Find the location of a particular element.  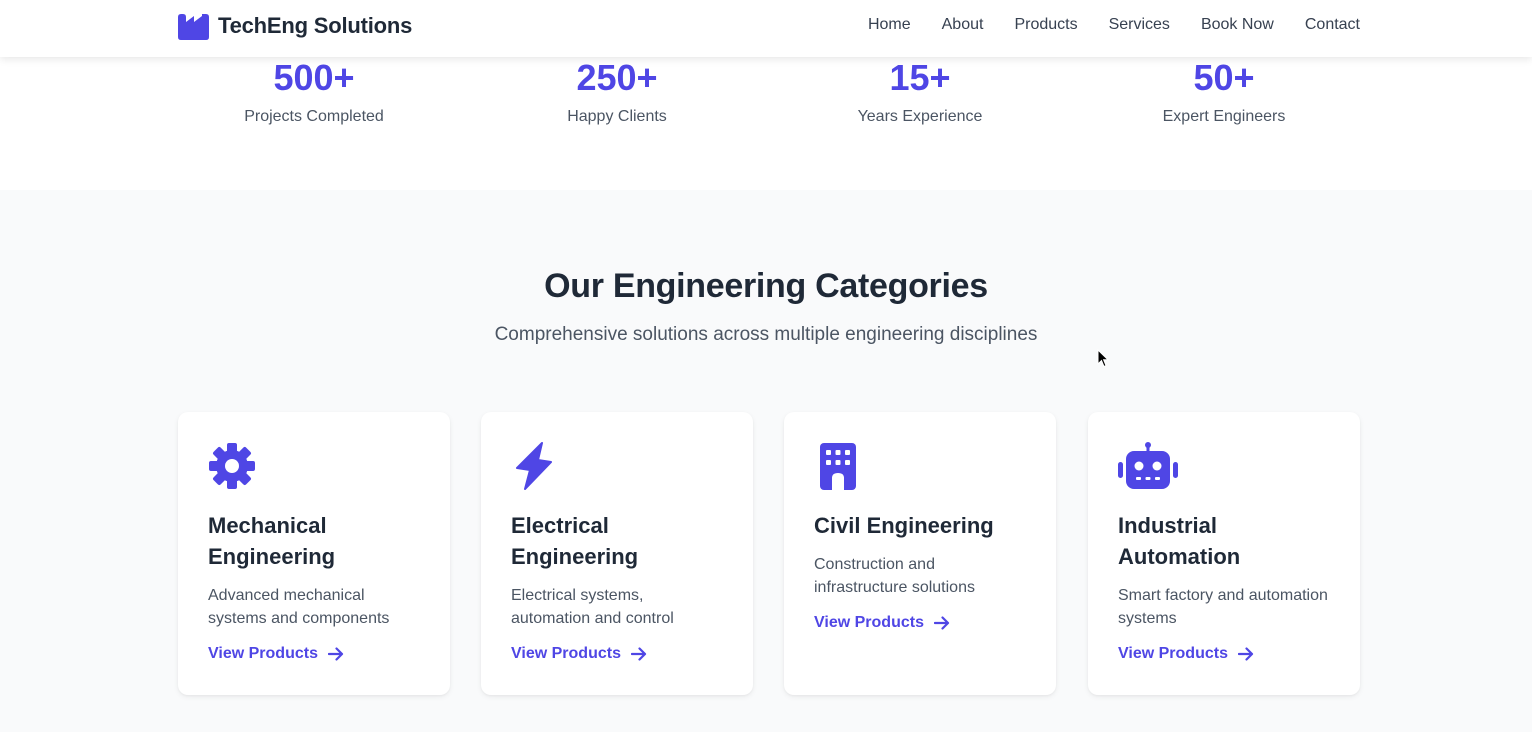

stat-value: 500+ is located at coordinates (314, 77).